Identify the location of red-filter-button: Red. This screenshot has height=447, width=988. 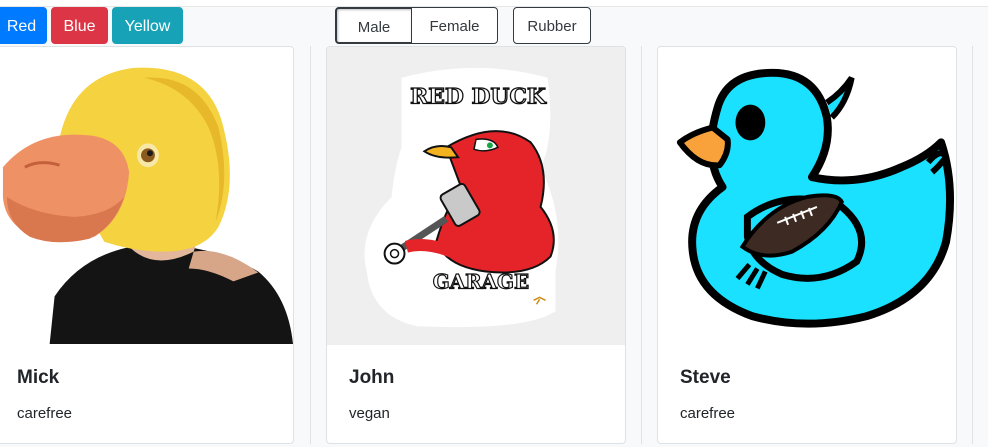
(23, 25).